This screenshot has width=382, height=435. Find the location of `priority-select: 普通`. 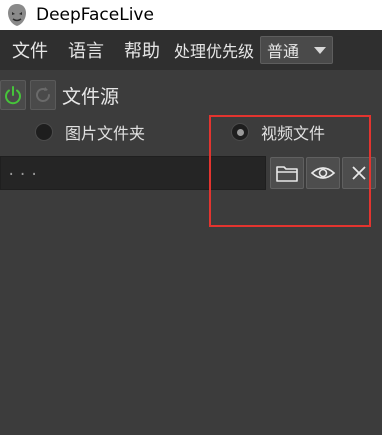

priority-select: 普通 is located at coordinates (297, 50).